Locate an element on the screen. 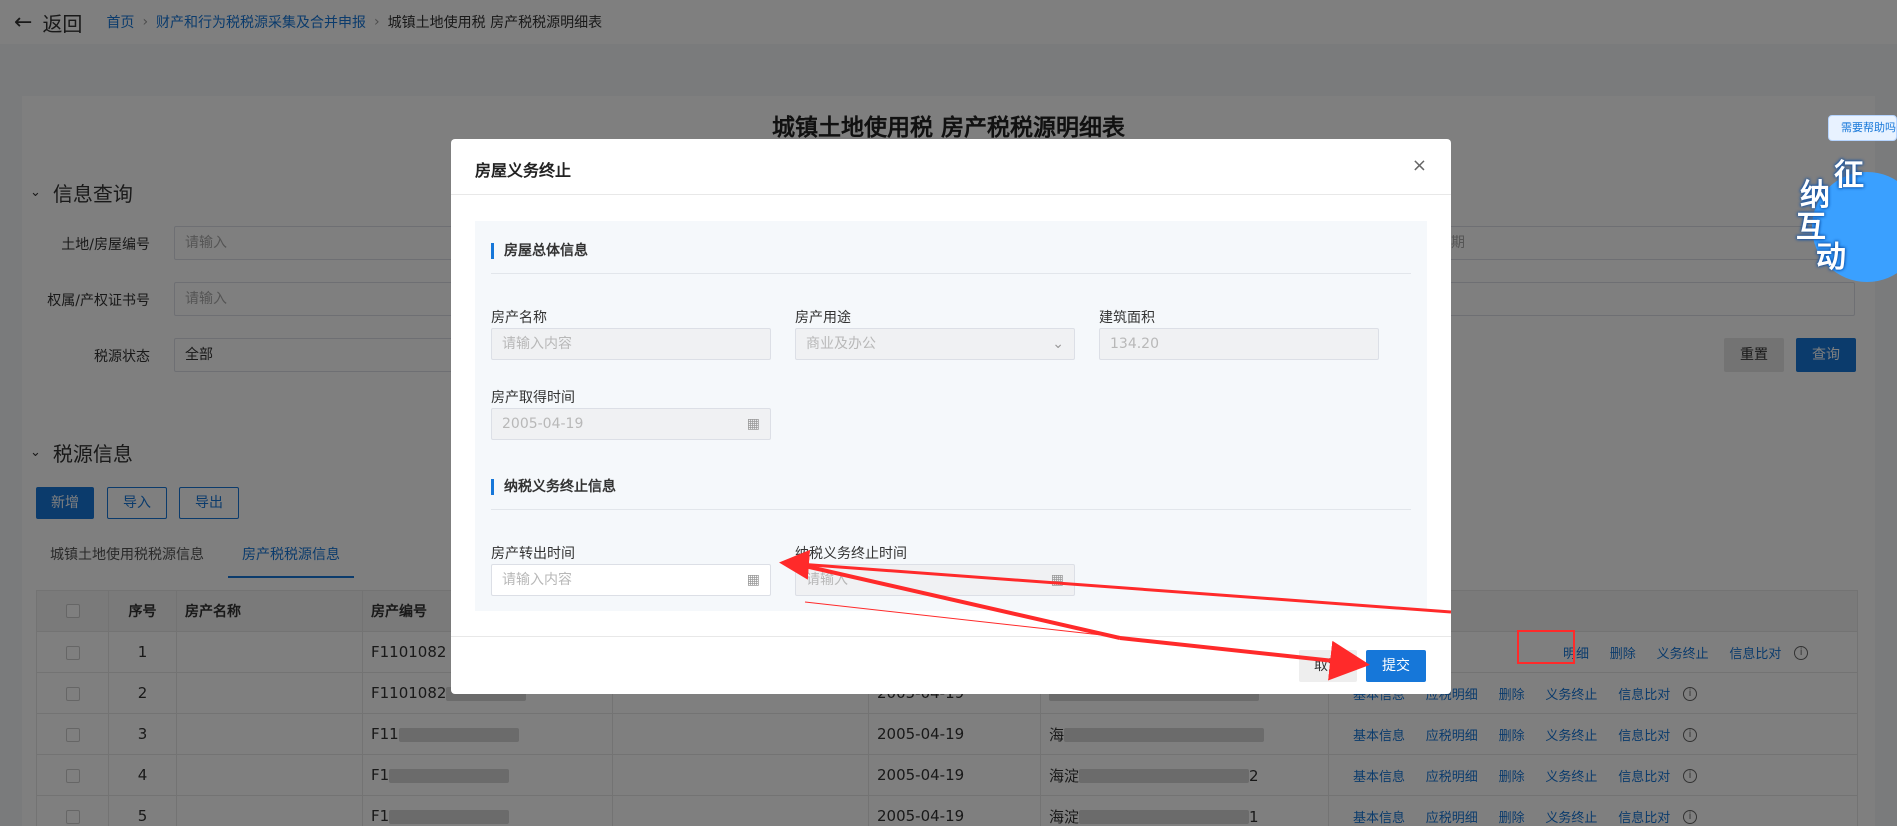 The height and width of the screenshot is (826, 1897). acquire-date-input: 2005-04-19 ▦ is located at coordinates (631, 424).